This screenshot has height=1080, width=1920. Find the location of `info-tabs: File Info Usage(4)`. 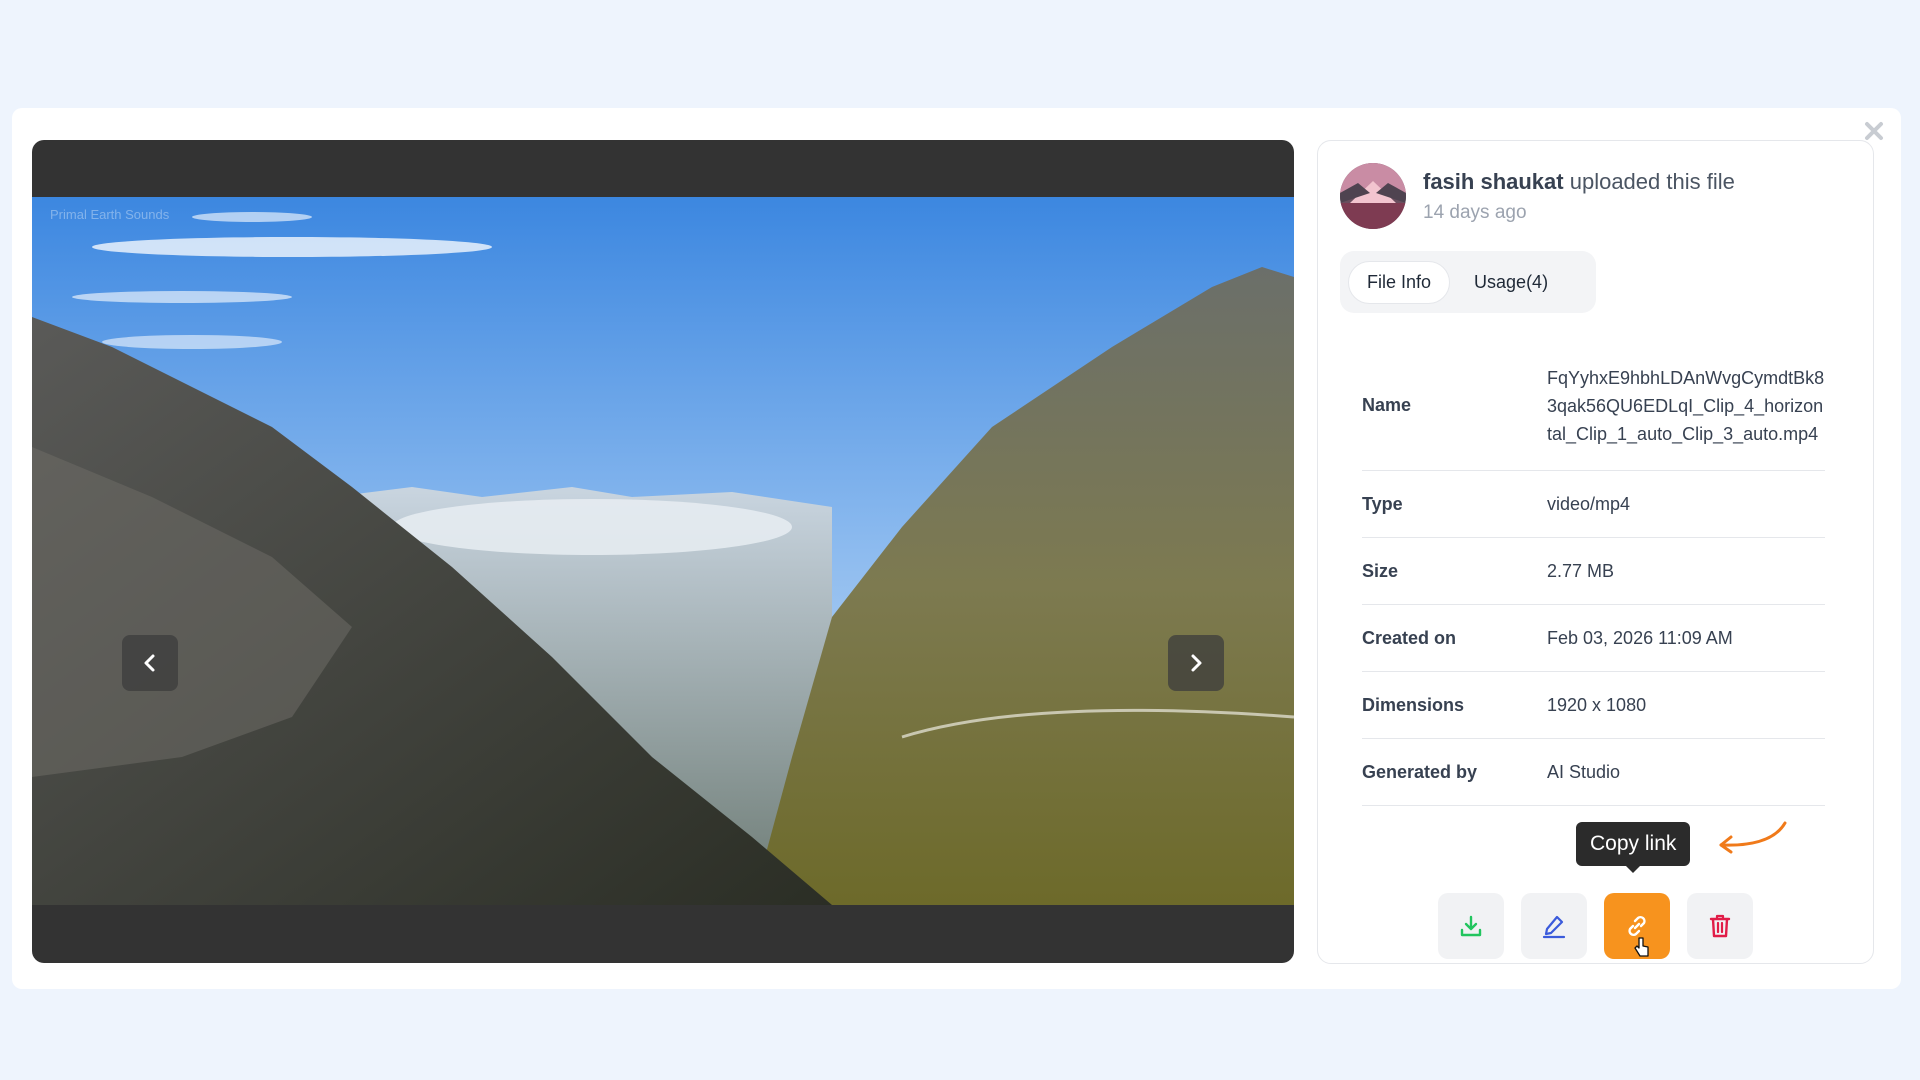

info-tabs: File Info Usage(4) is located at coordinates (1468, 282).